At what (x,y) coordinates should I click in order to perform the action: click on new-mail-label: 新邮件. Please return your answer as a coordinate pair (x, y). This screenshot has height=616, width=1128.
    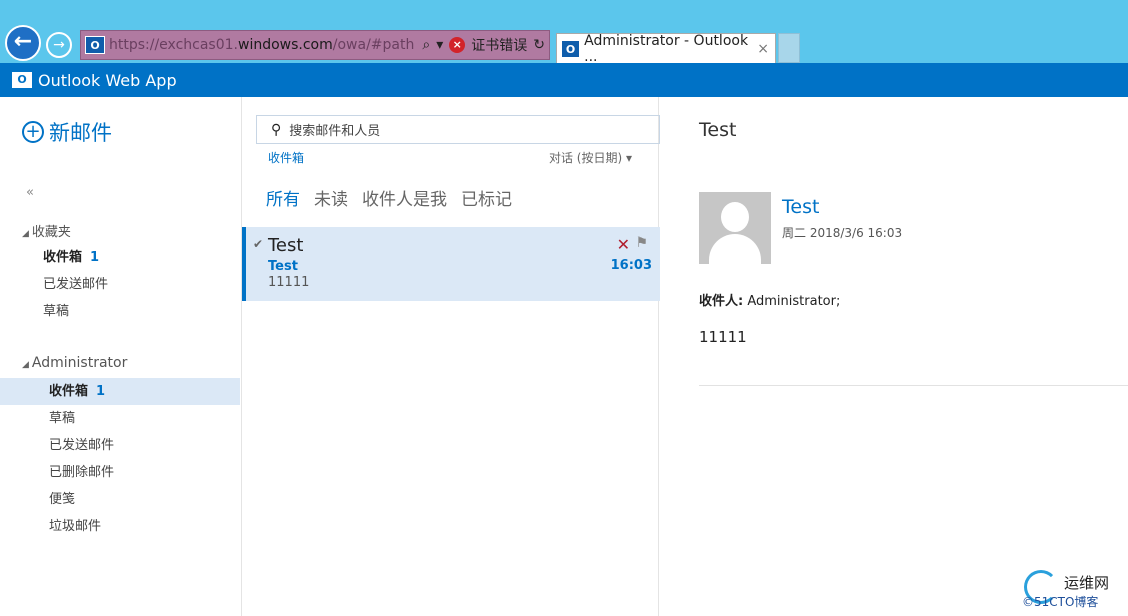
    Looking at the image, I should click on (80, 133).